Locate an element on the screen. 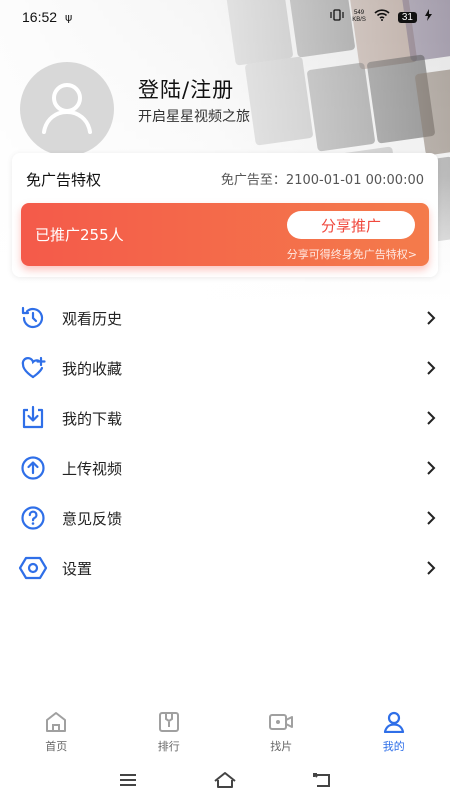 This screenshot has width=450, height=800. tab-label: 我的 is located at coordinates (393, 746).